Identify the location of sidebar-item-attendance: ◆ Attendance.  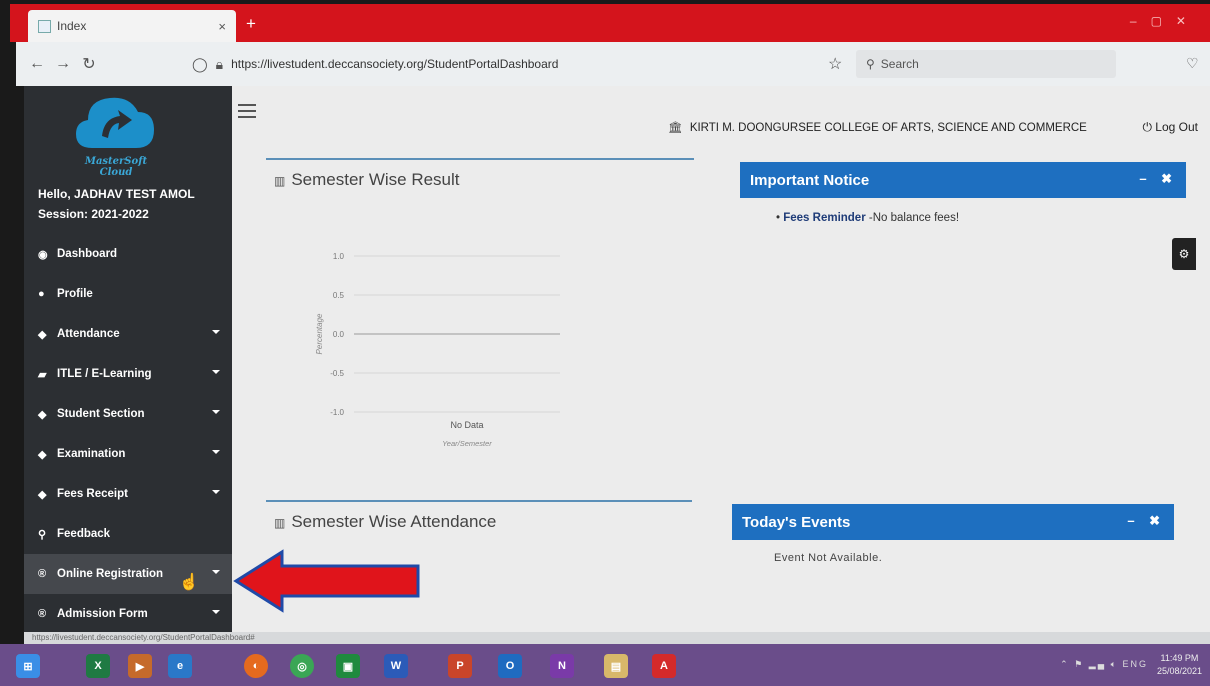
(128, 334).